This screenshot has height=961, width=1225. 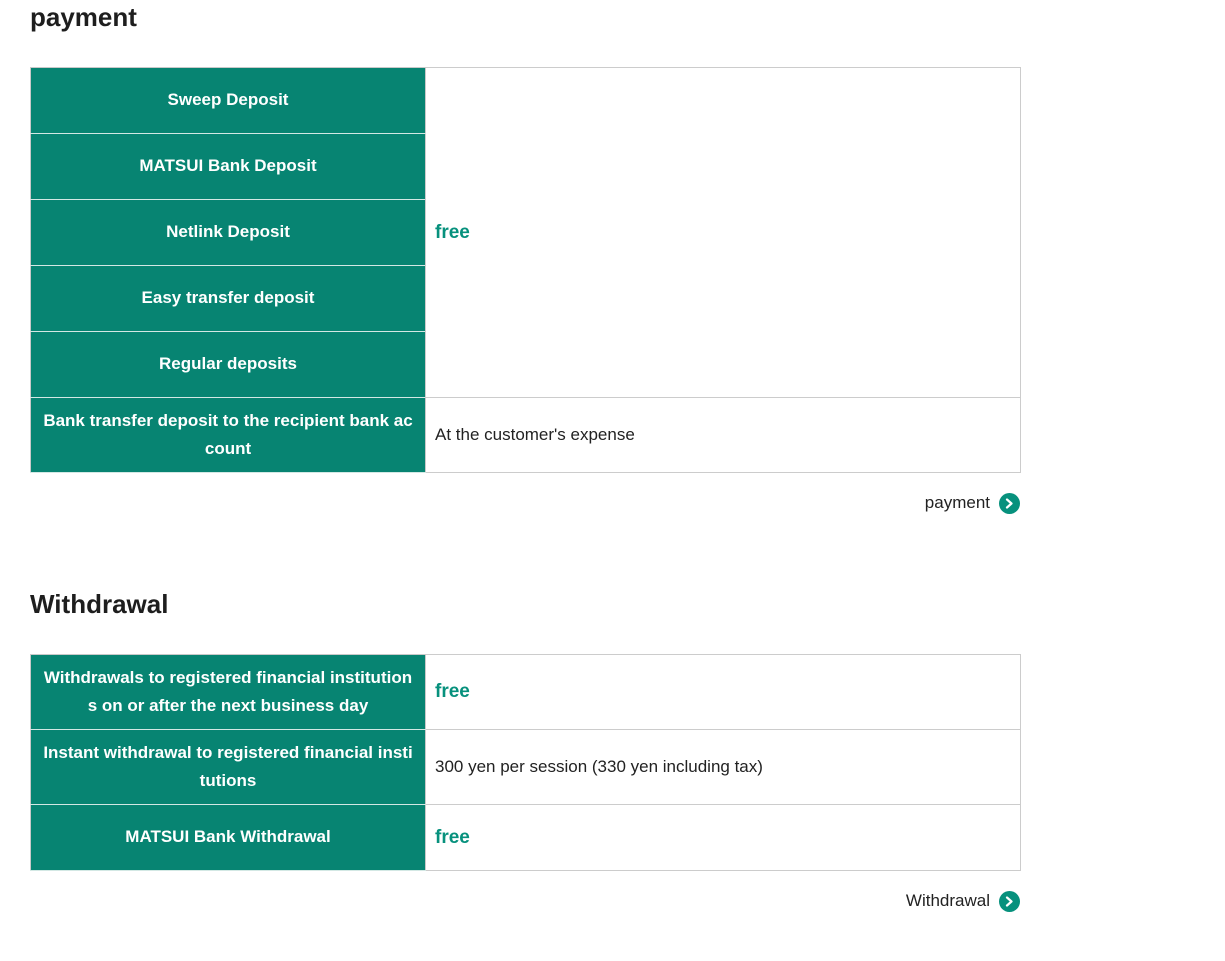 What do you see at coordinates (228, 298) in the screenshot?
I see `row-label: Easy transfer deposit` at bounding box center [228, 298].